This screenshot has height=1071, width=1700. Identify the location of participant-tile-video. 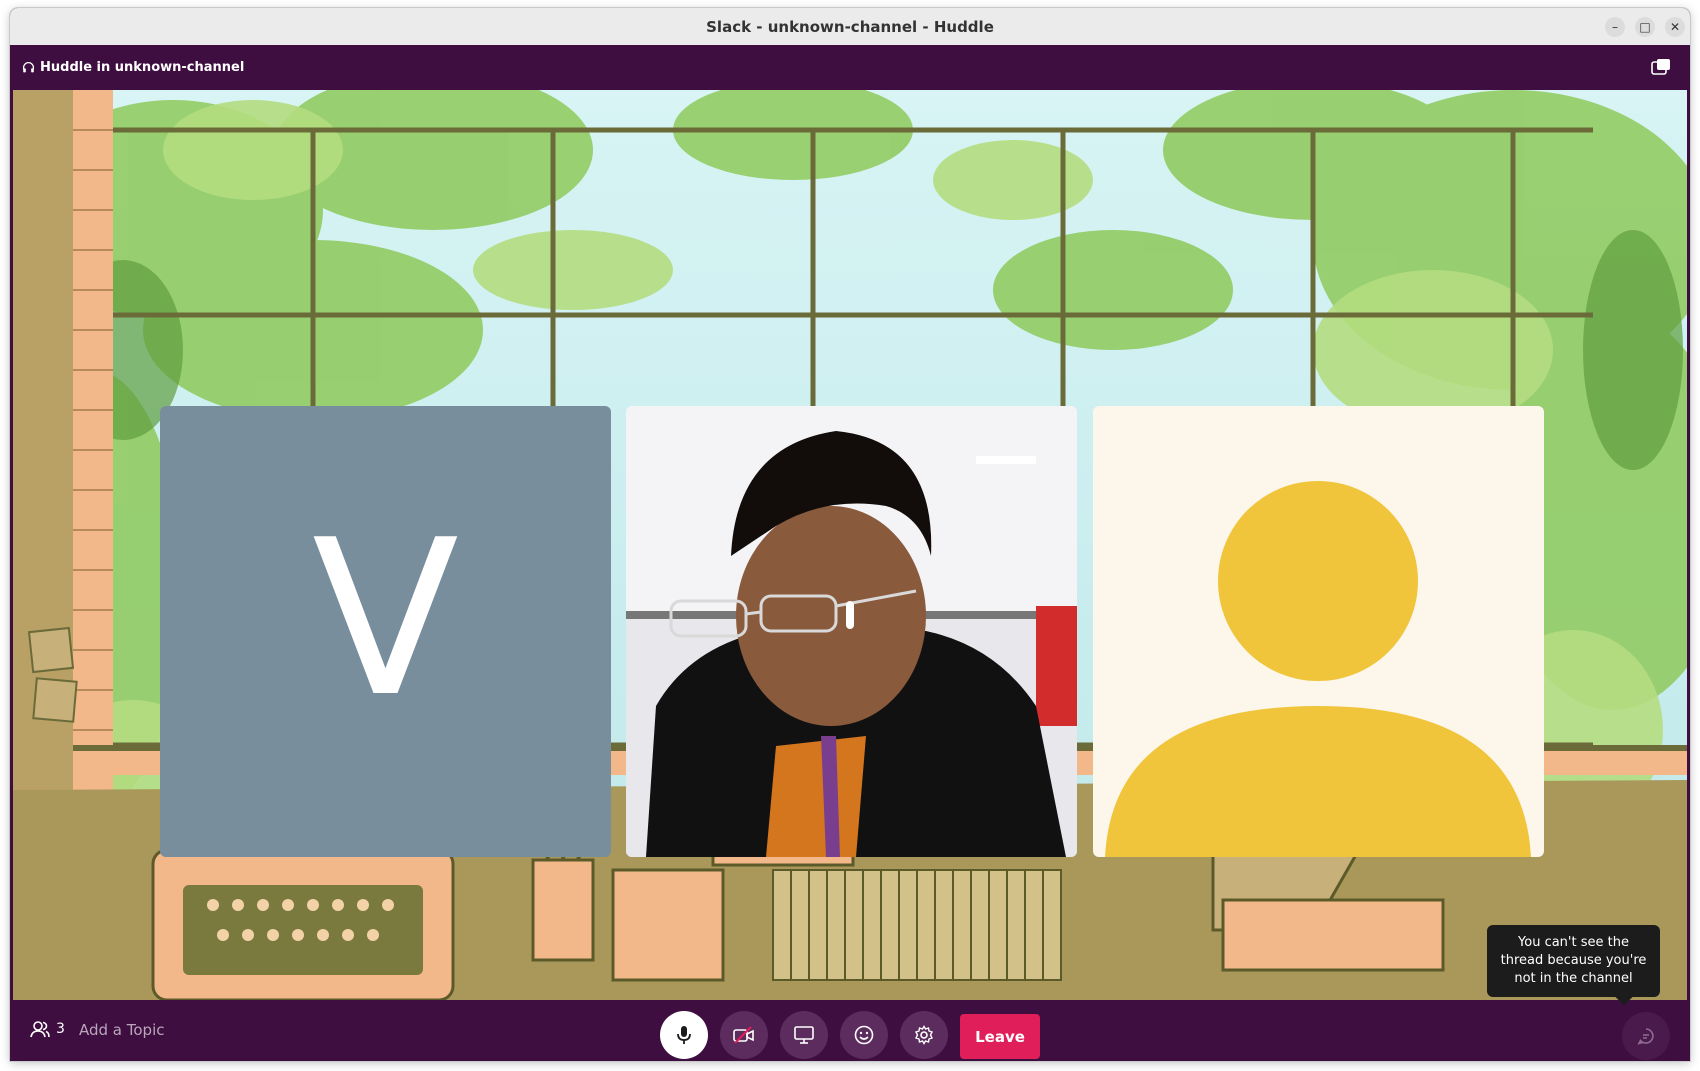
(851, 631).